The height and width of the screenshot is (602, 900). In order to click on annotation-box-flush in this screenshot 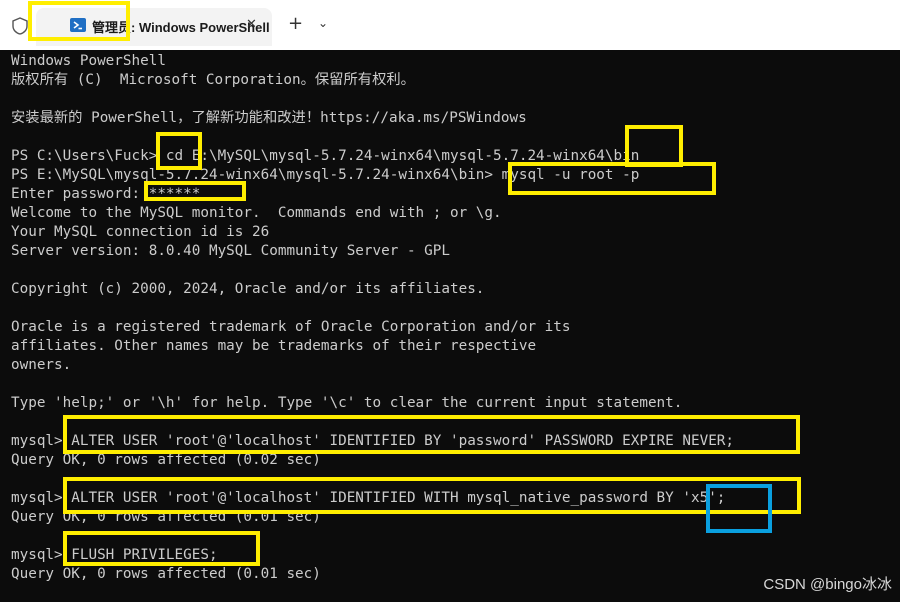, I will do `click(161, 548)`.